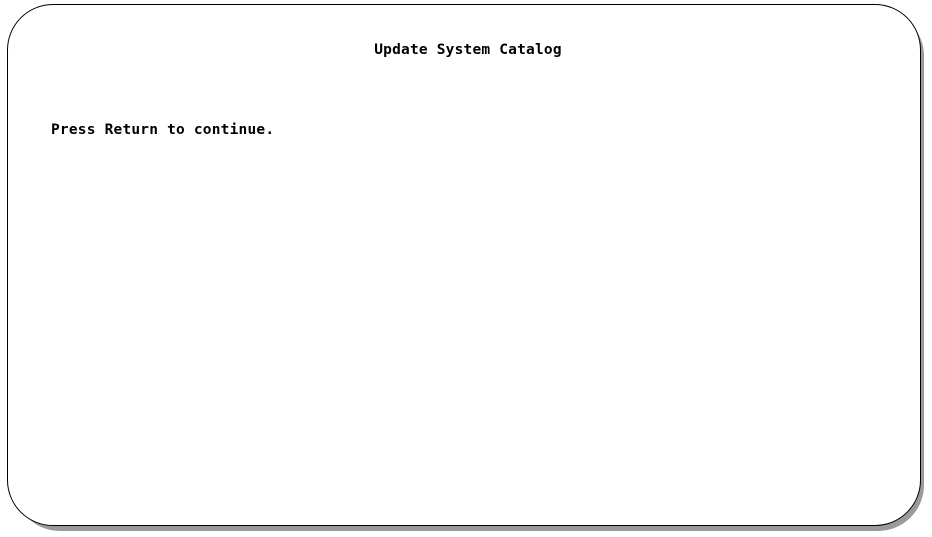 The height and width of the screenshot is (537, 932). Describe the element at coordinates (163, 130) in the screenshot. I see `continue-prompt: Press Return to continue.` at that location.